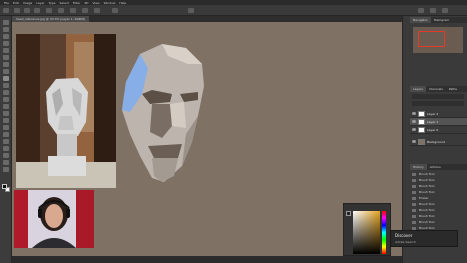 The image size is (467, 263). I want to click on home-icon, so click(6, 10).